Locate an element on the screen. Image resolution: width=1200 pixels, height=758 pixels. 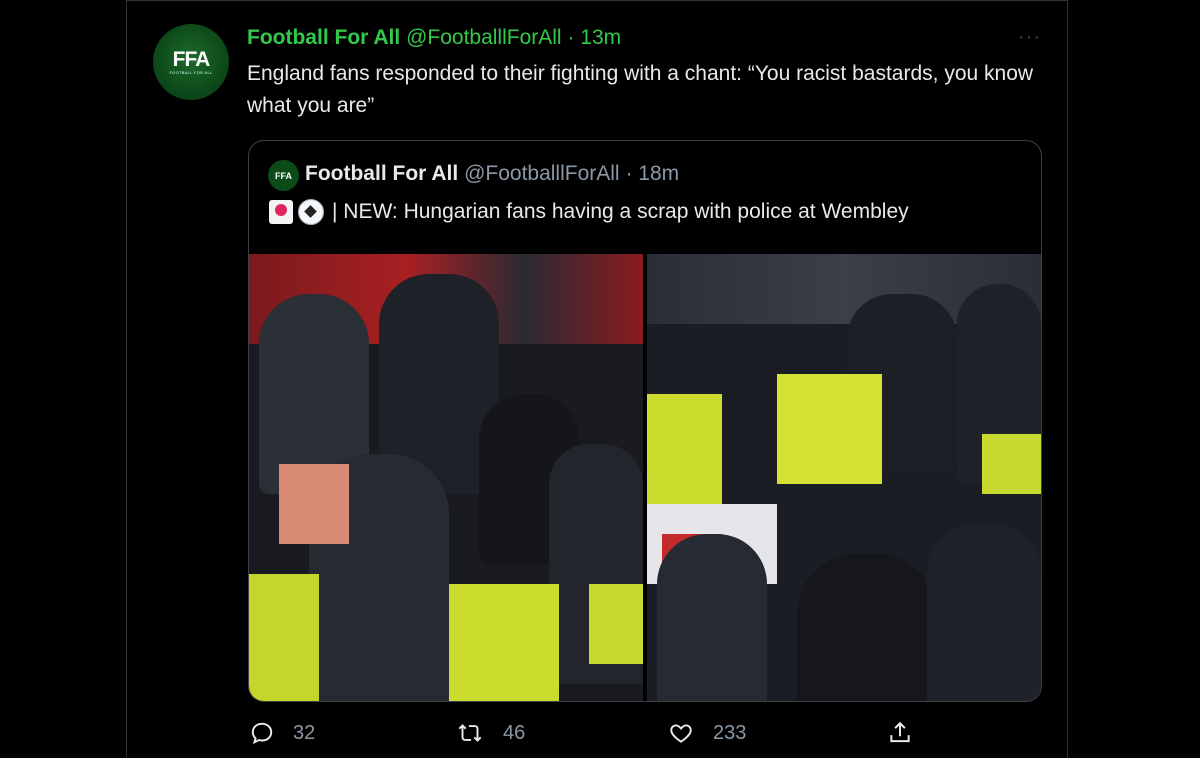
action-bar: 32 46 233 is located at coordinates (597, 735).